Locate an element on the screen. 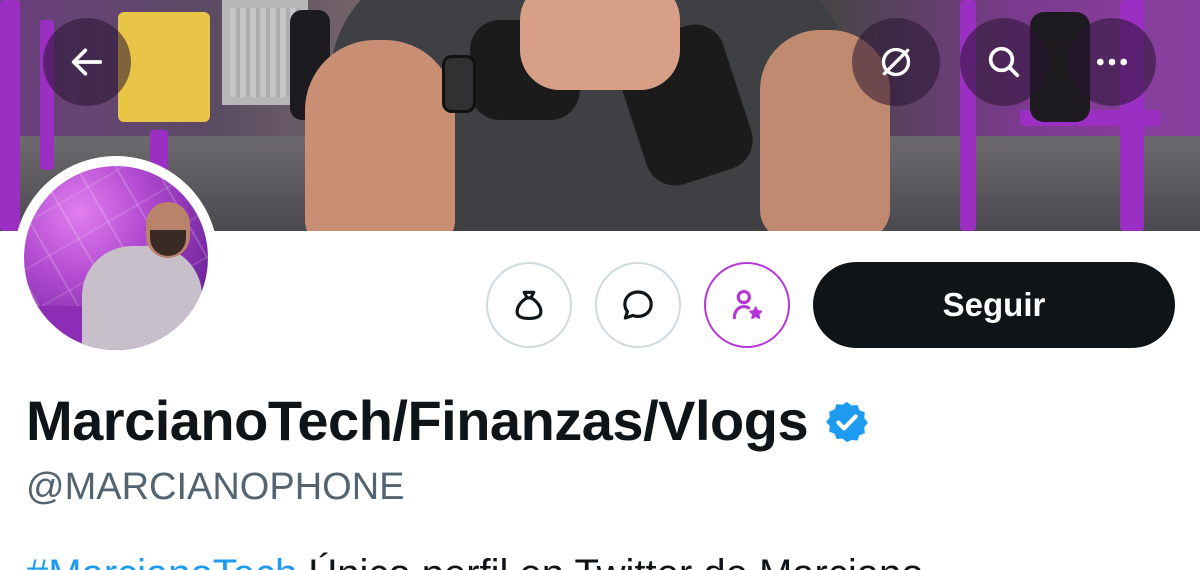 The width and height of the screenshot is (1200, 570). avatar is located at coordinates (116, 258).